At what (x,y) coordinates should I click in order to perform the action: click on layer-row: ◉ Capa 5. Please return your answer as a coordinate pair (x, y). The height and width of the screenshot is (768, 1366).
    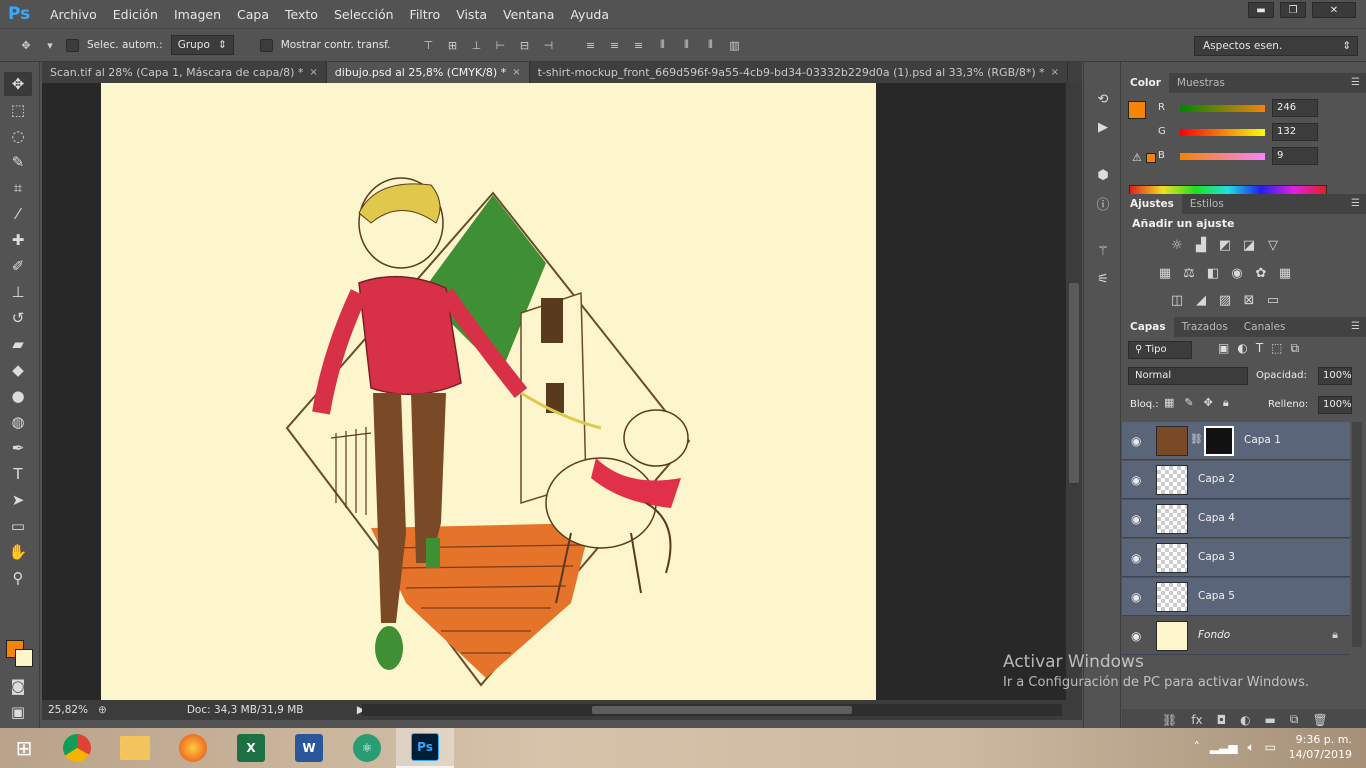
    Looking at the image, I should click on (1236, 597).